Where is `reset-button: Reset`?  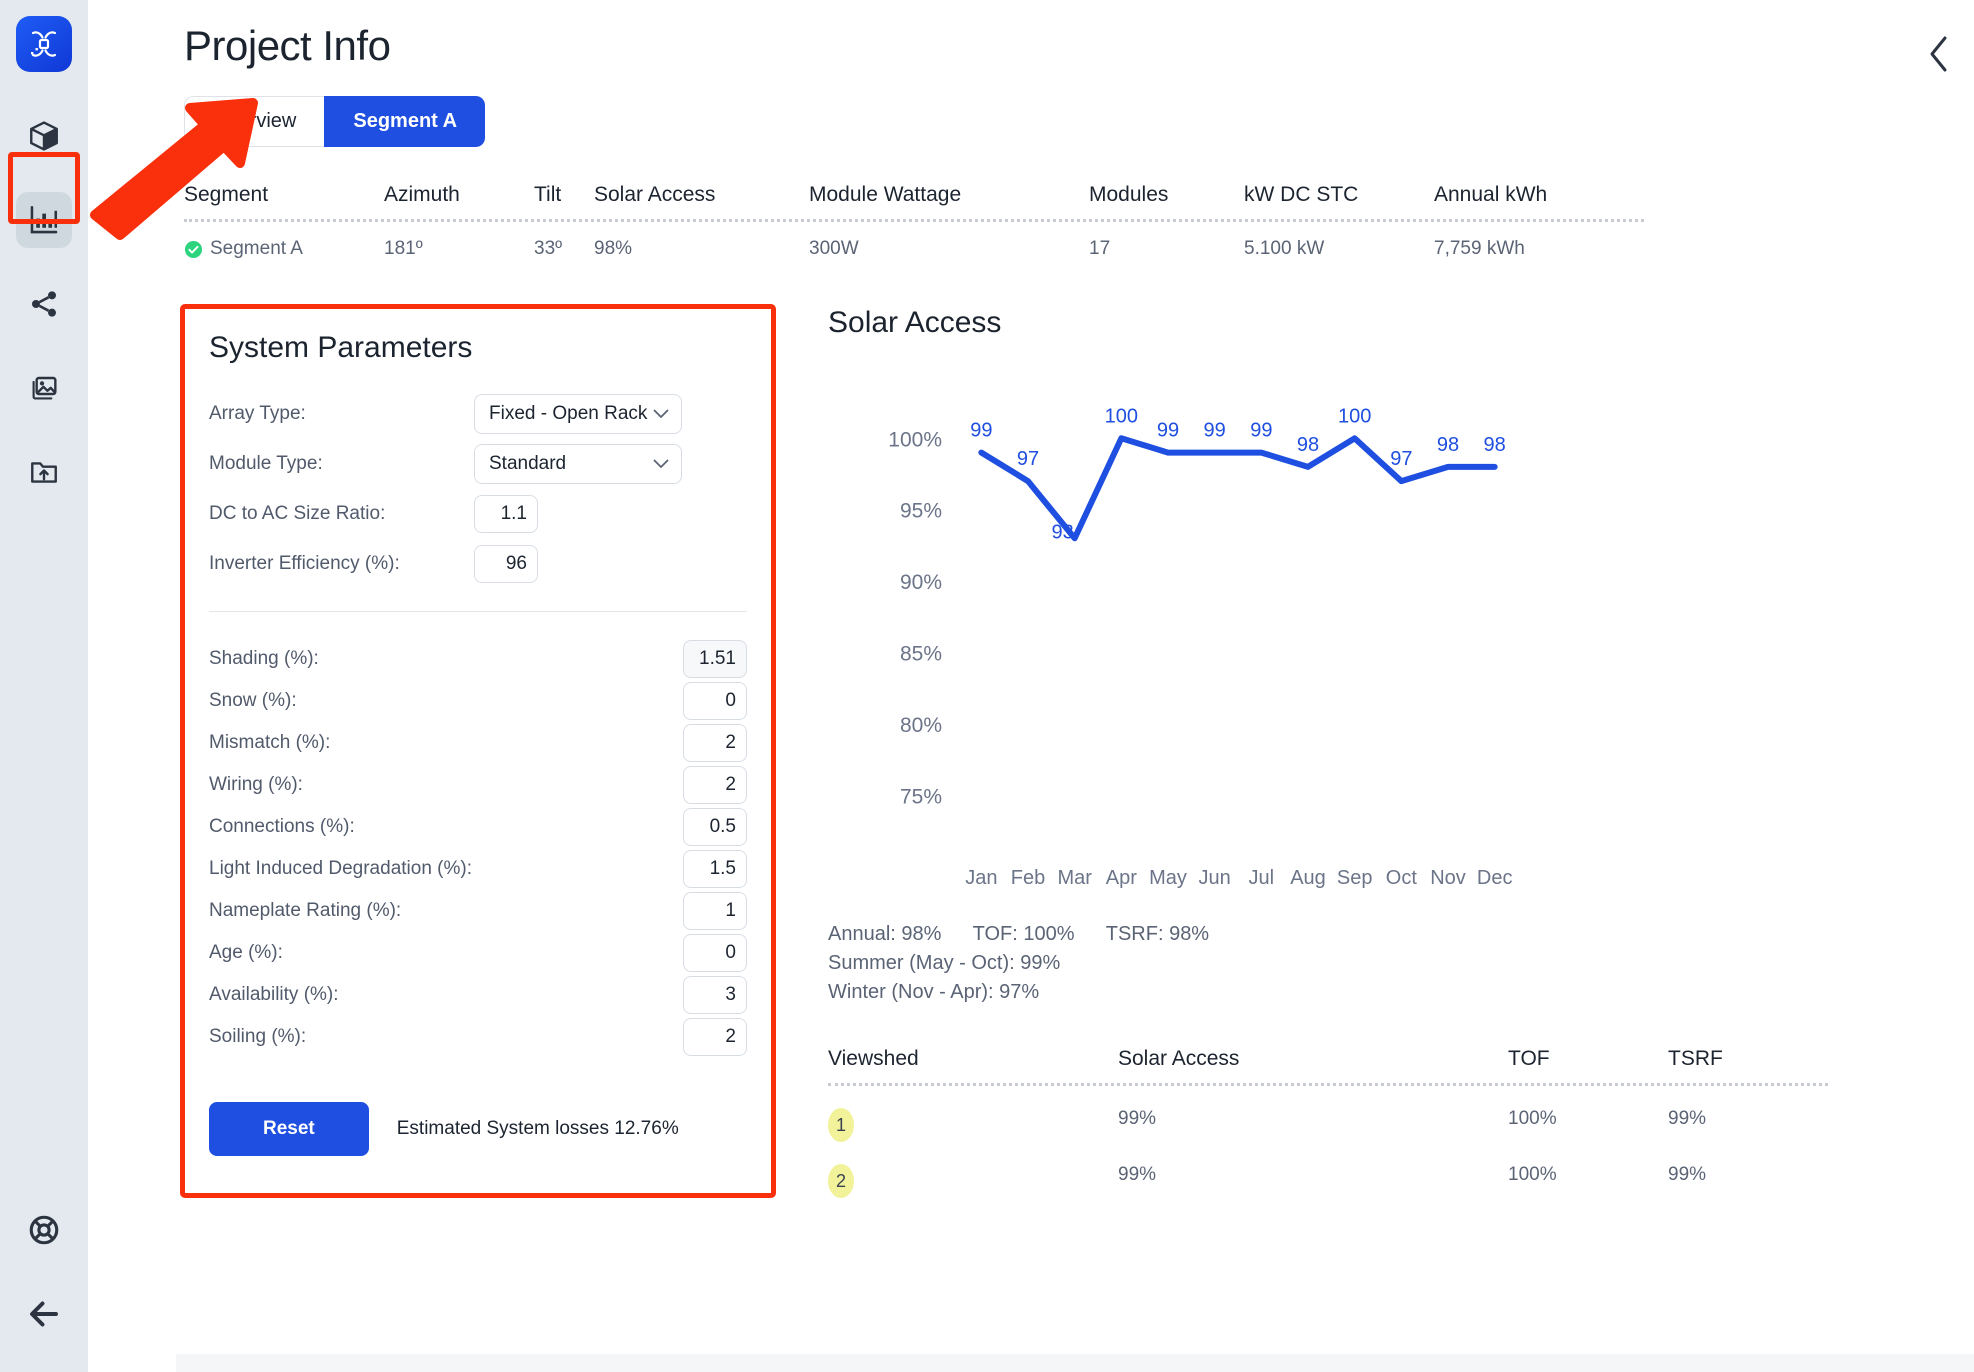
reset-button: Reset is located at coordinates (289, 1129).